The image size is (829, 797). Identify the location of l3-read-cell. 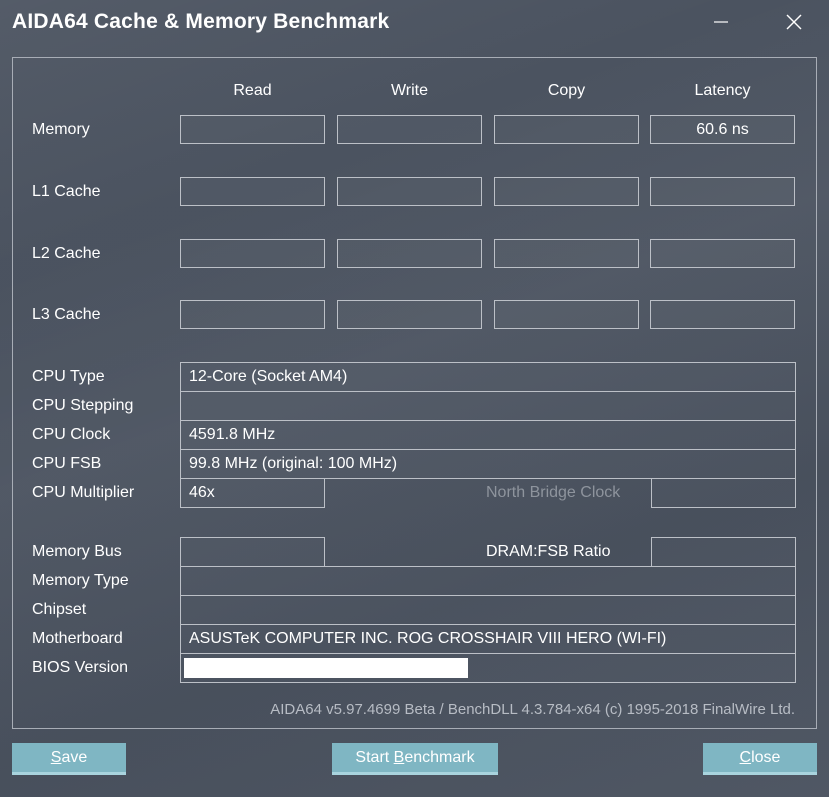
(252, 314).